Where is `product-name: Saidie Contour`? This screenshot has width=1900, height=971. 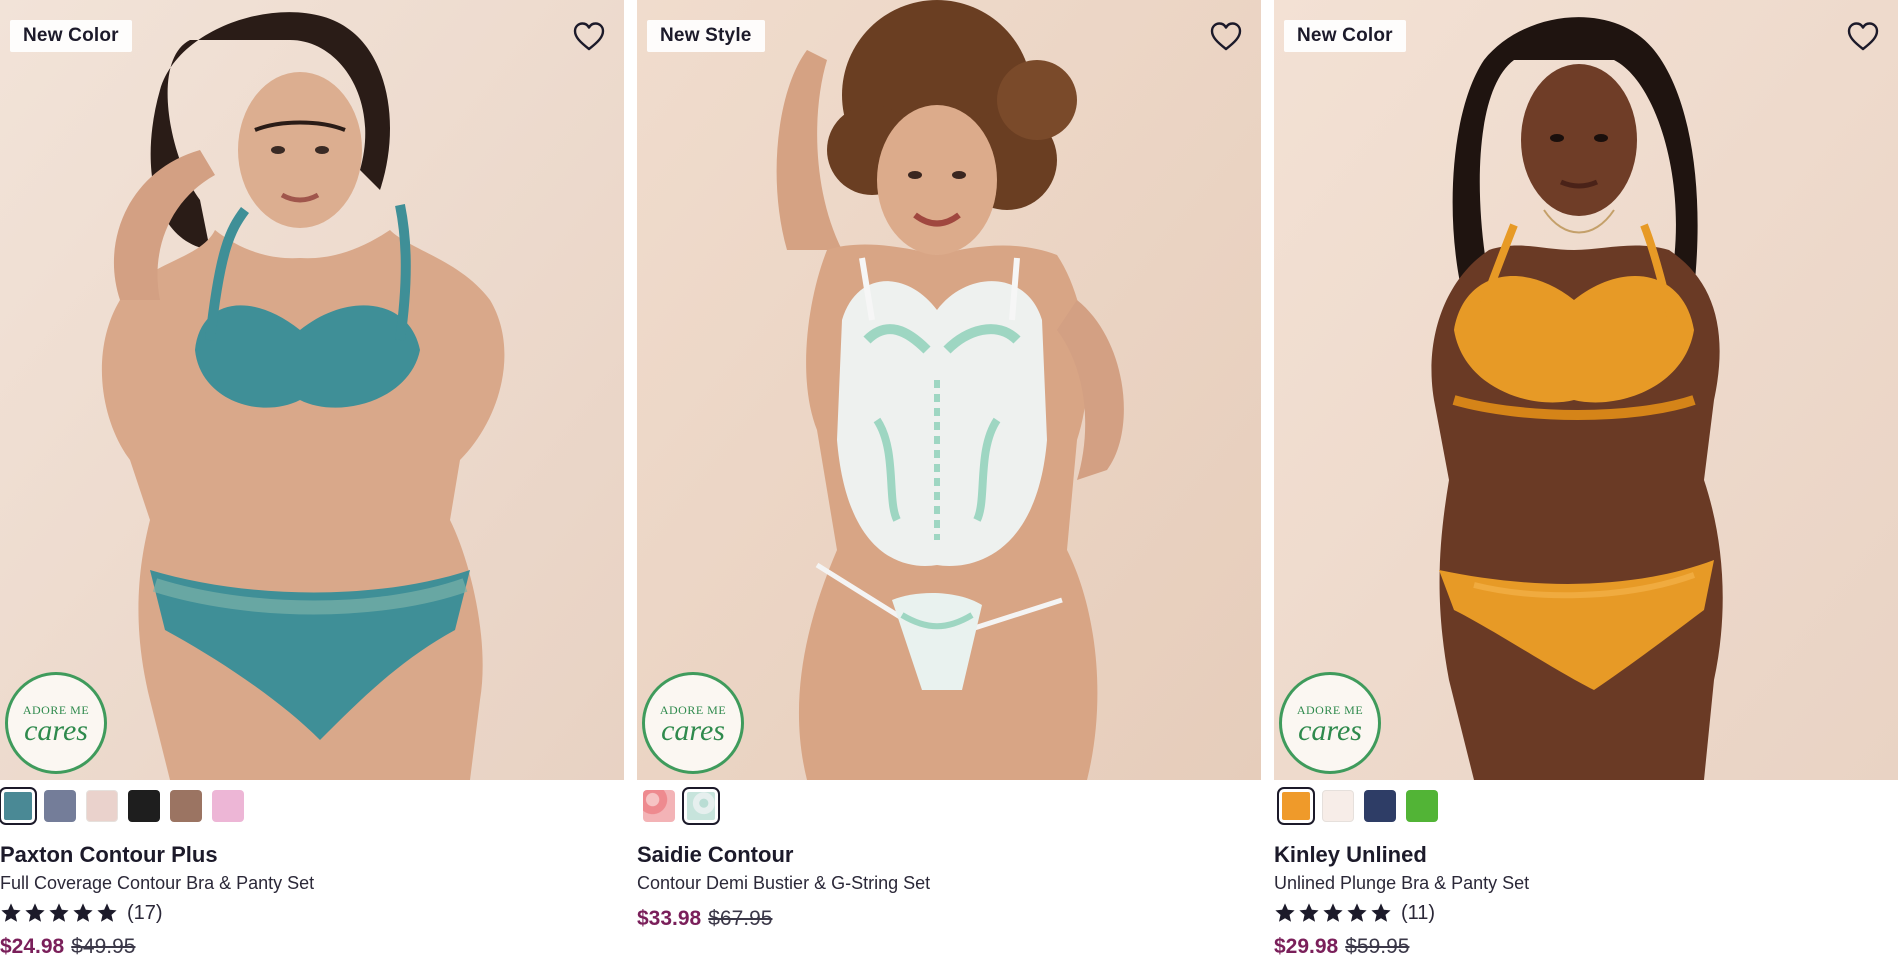 product-name: Saidie Contour is located at coordinates (715, 855).